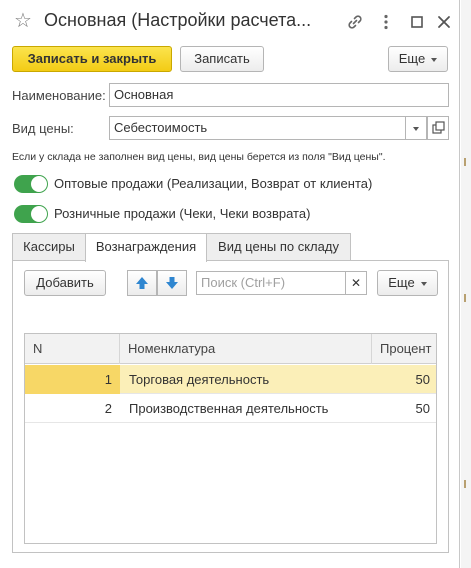  I want to click on clear-search-button: ✕, so click(356, 283).